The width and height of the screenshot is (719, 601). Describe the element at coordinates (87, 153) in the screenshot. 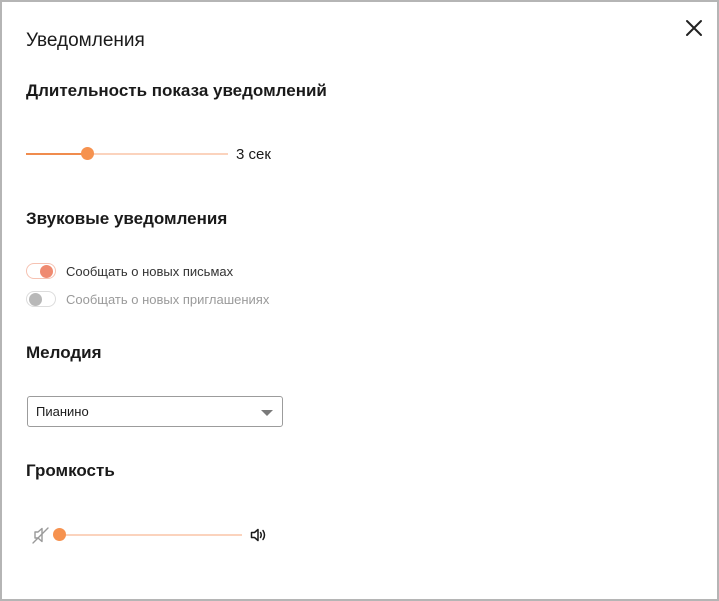

I see `duration-slider-thumb` at that location.